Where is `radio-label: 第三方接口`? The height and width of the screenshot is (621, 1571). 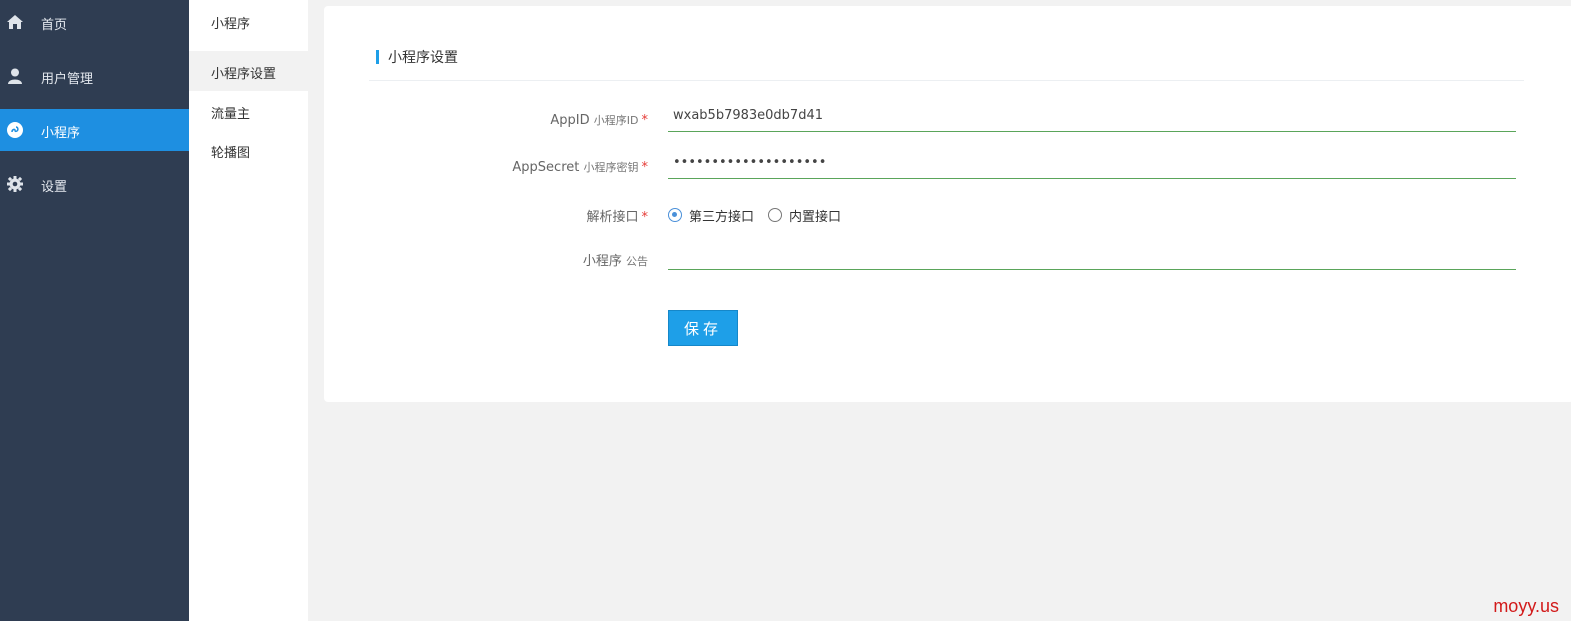
radio-label: 第三方接口 is located at coordinates (722, 217).